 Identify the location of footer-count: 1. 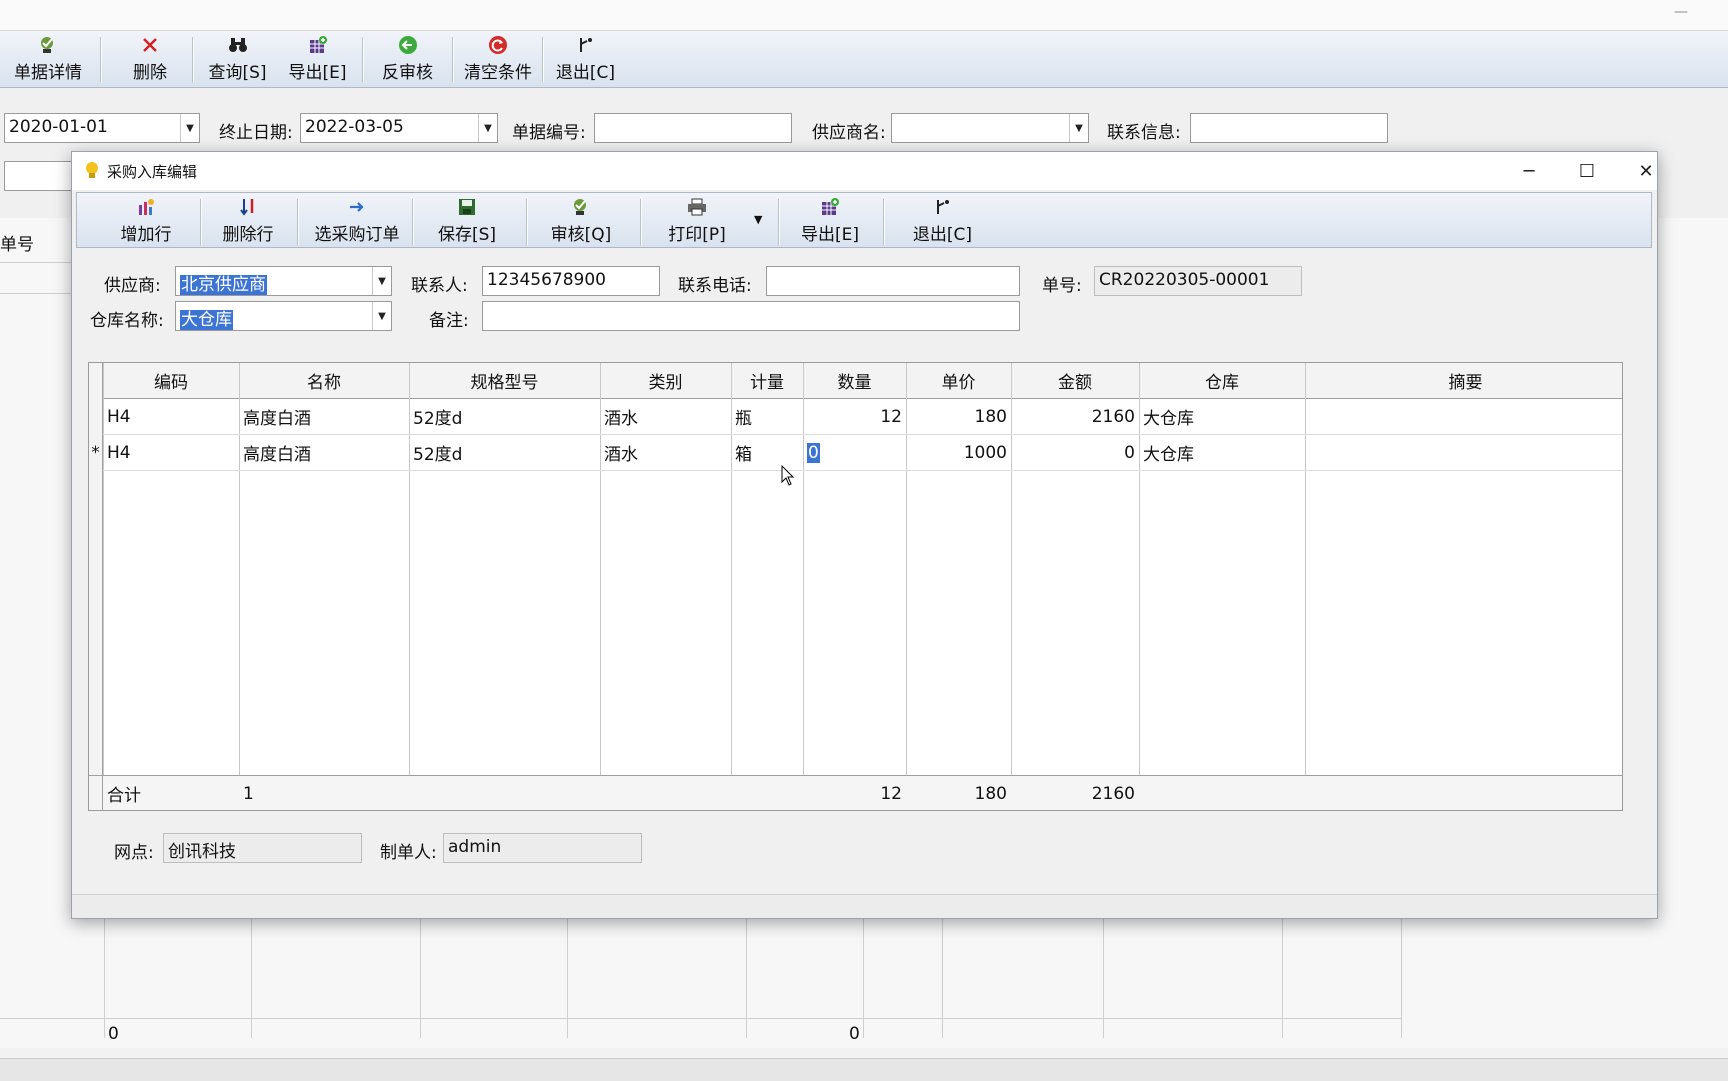
(248, 793).